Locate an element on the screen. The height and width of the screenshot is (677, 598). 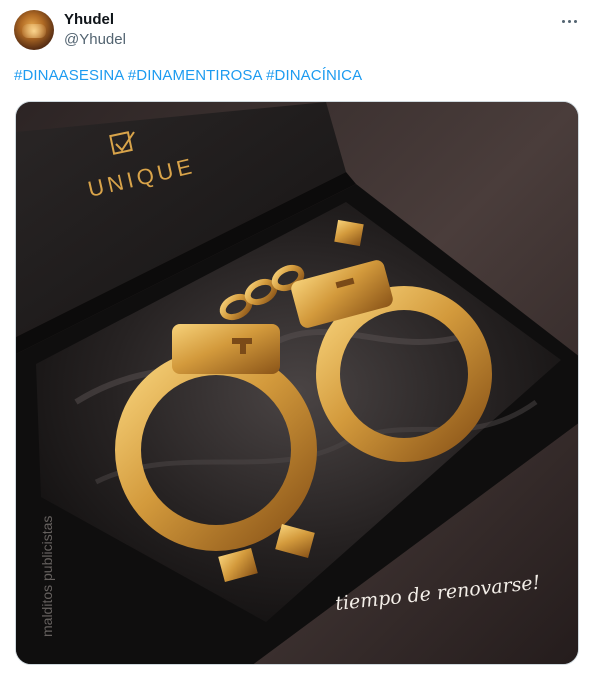
hashtag-link: #DINACÍNICA is located at coordinates (314, 75).